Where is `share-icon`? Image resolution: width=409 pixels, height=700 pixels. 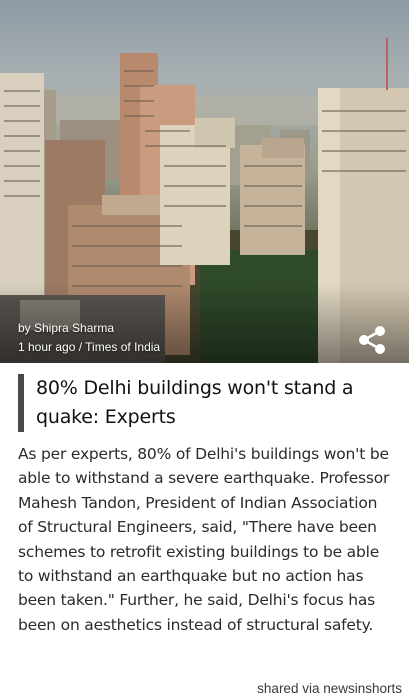
share-icon is located at coordinates (372, 340).